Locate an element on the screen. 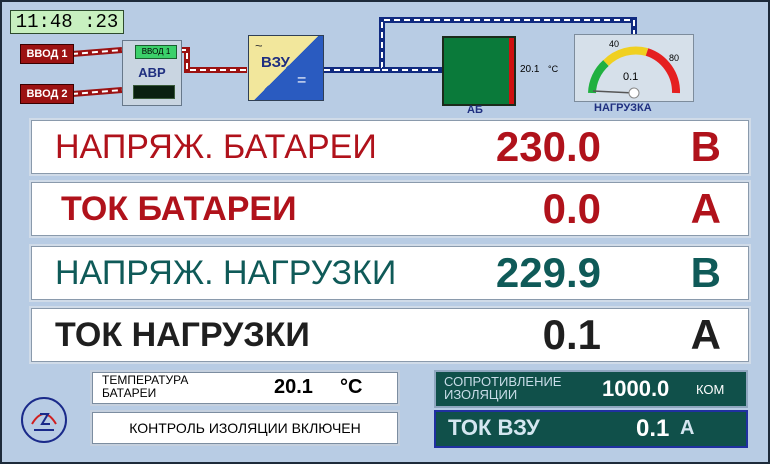 The height and width of the screenshot is (464, 770). gauge-label: НАГРУЗКА is located at coordinates (623, 108).